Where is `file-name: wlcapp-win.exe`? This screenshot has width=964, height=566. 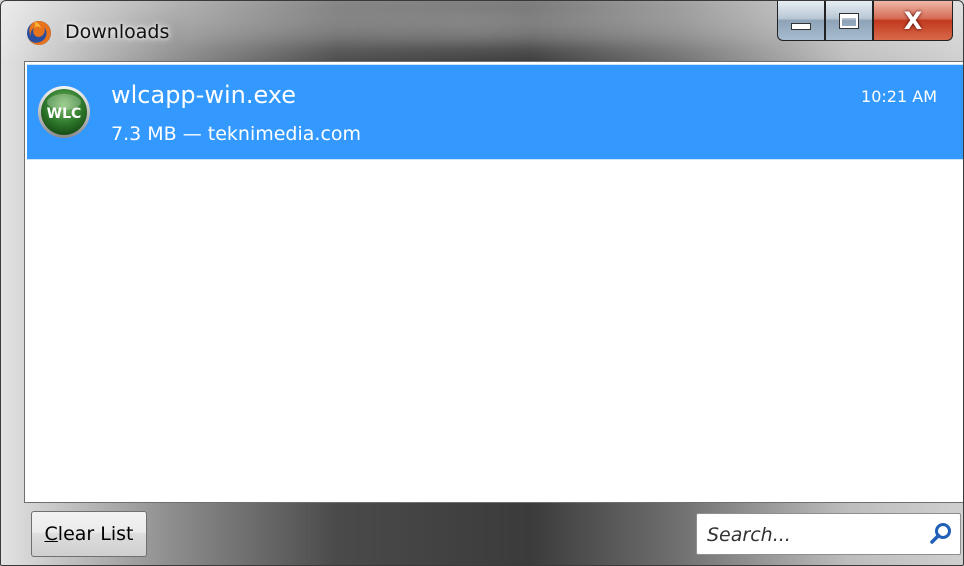
file-name: wlcapp-win.exe is located at coordinates (204, 95).